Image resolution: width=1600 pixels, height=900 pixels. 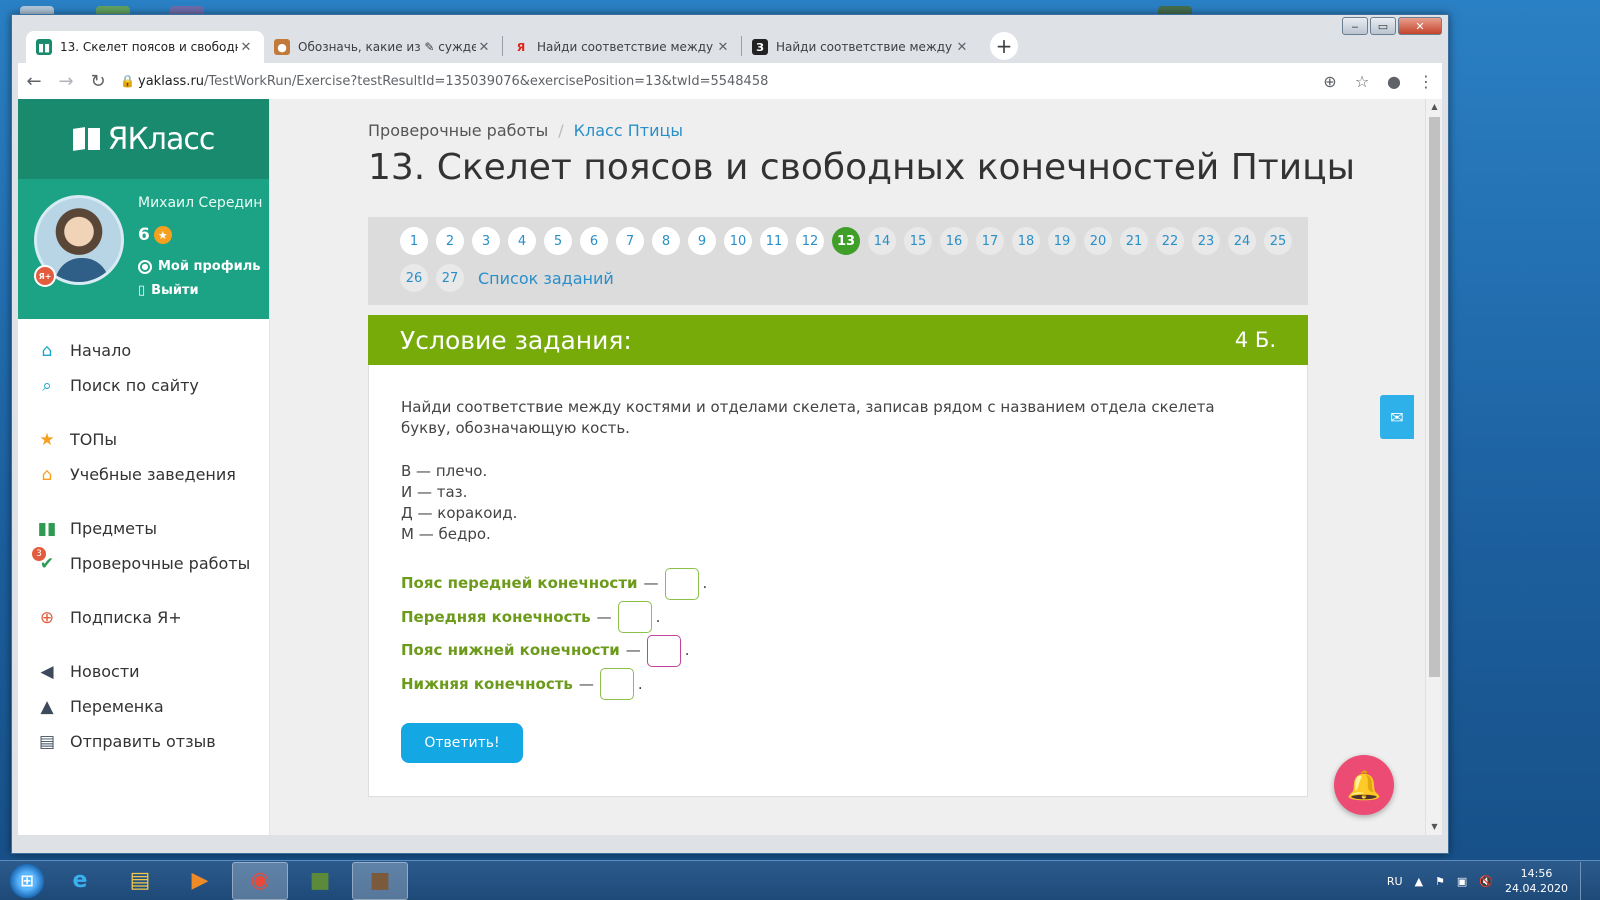 I want to click on notification-bell-icon: 🔔, so click(x=1364, y=785).